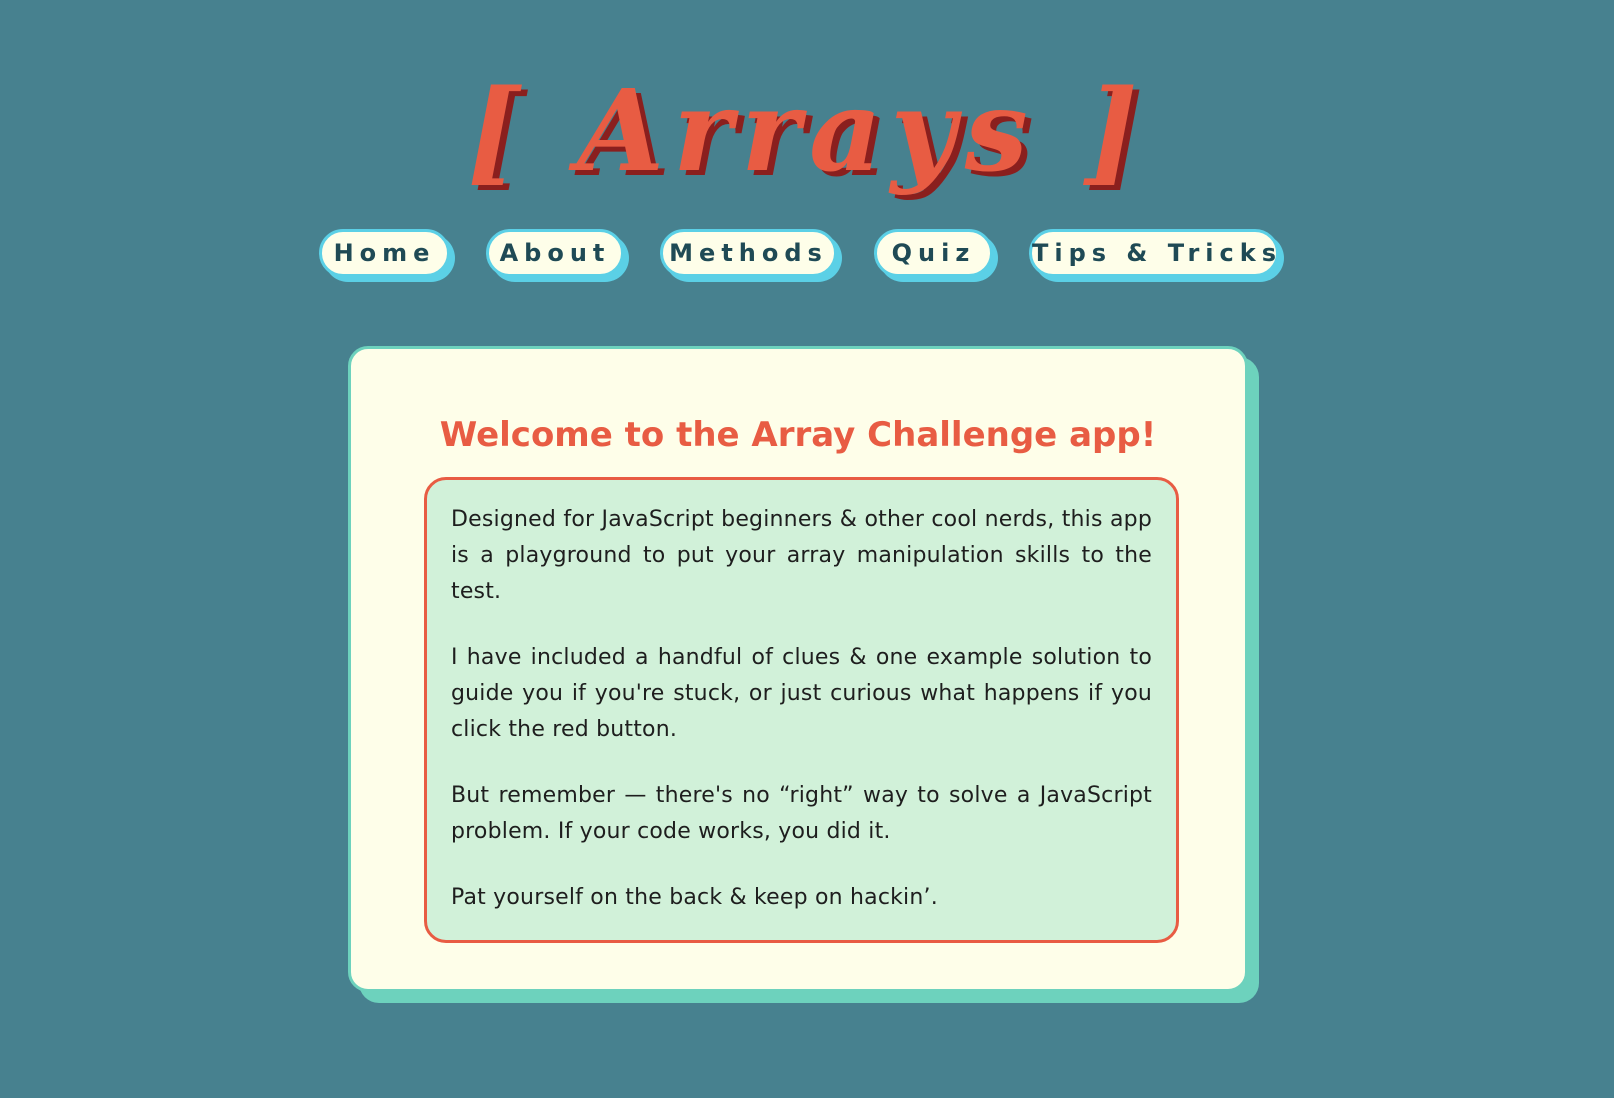 The height and width of the screenshot is (1098, 1614). I want to click on nav-tips-tricks-button: Tips & Tricks, so click(1154, 253).